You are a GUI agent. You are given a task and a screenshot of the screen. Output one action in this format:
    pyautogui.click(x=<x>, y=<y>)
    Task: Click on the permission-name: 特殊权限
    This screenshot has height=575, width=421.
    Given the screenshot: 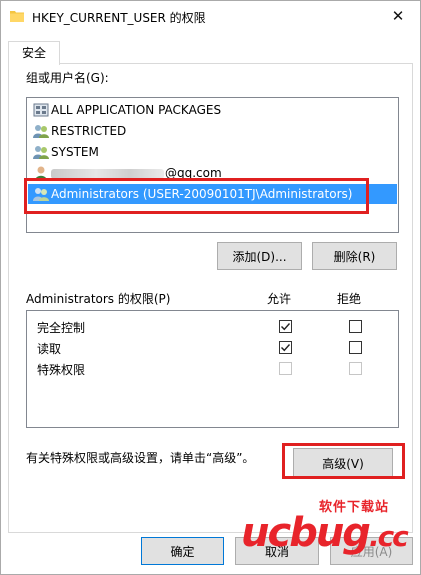 What is the action you would take?
    pyautogui.click(x=61, y=370)
    